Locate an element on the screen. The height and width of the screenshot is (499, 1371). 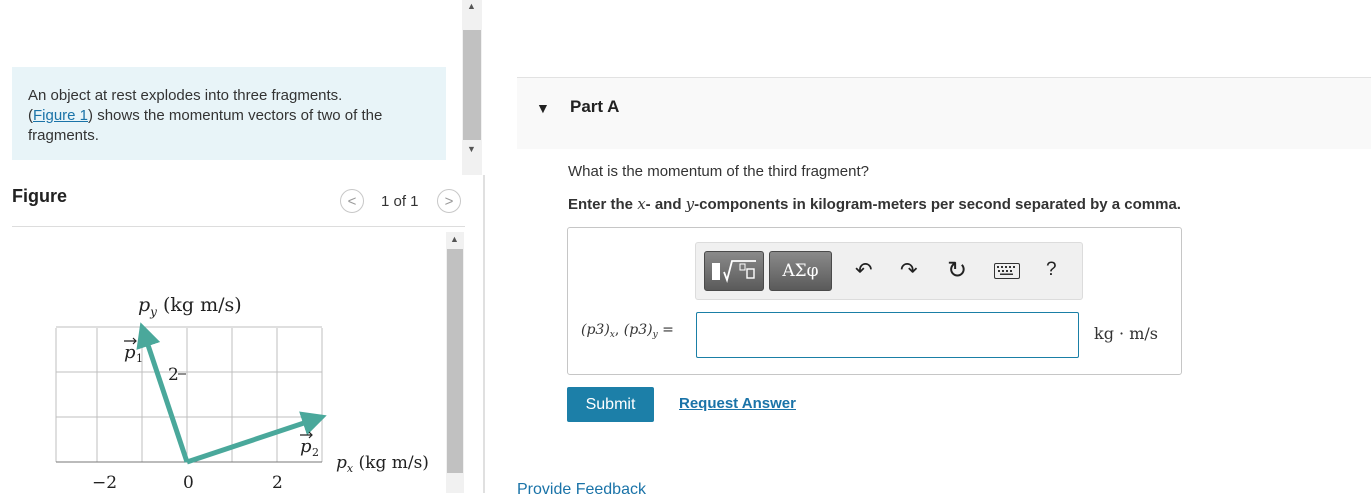
momentum-vector-figure: py (kg m/s) px (kg m/s) 2 −2 0 2 p 1 p 2 is located at coordinates (242, 393).